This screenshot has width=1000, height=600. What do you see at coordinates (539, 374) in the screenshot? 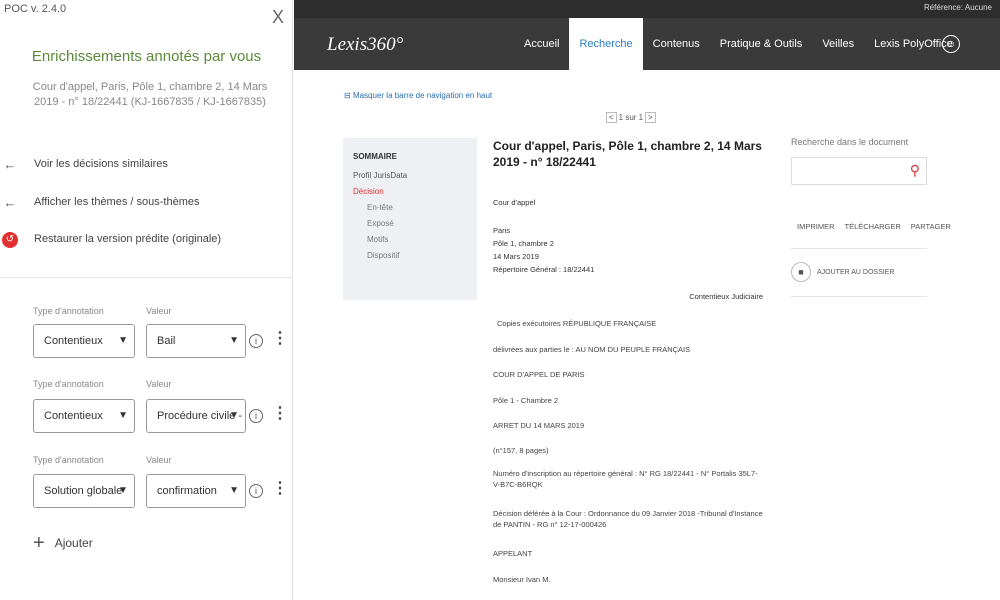
I see `paragraph: COUR D'APPEL DE PARIS` at bounding box center [539, 374].